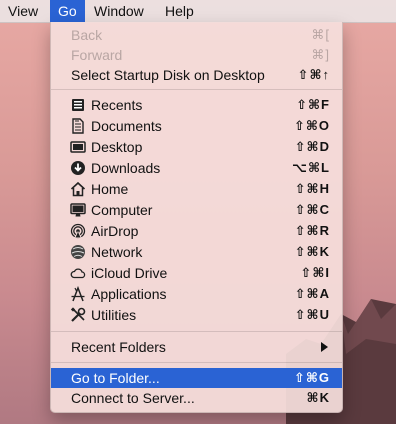 The height and width of the screenshot is (424, 396). Describe the element at coordinates (200, 55) in the screenshot. I see `menu-item-forward: Forward ⌘]` at that location.